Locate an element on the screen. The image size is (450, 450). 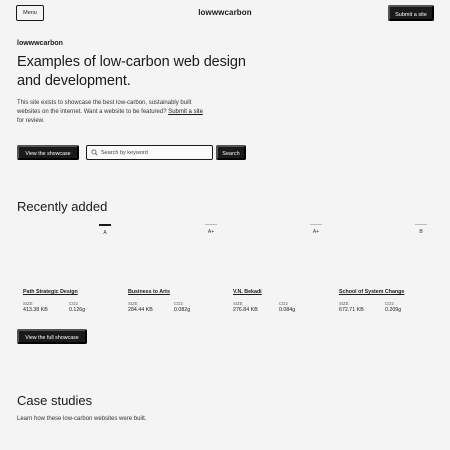
filter-tab: A is located at coordinates (105, 230).